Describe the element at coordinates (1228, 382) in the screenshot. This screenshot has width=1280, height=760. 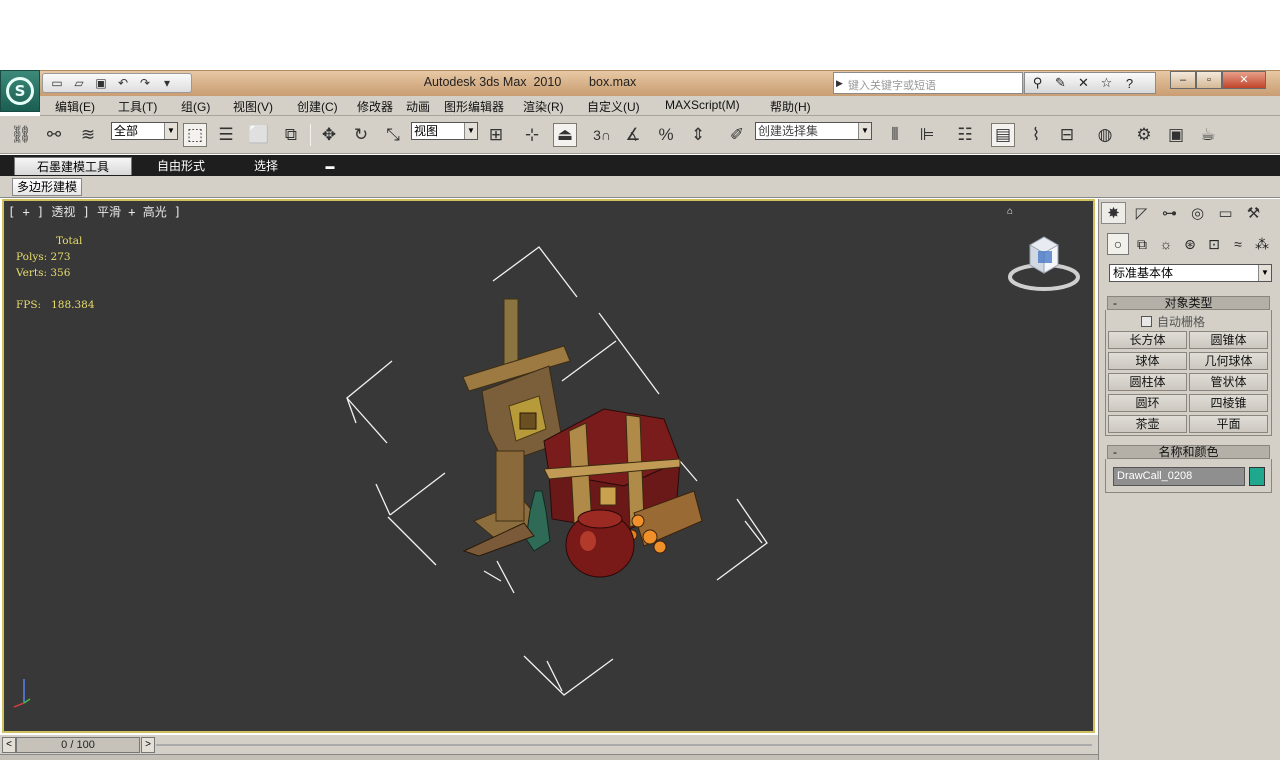
I see `tube-button: 管状体` at that location.